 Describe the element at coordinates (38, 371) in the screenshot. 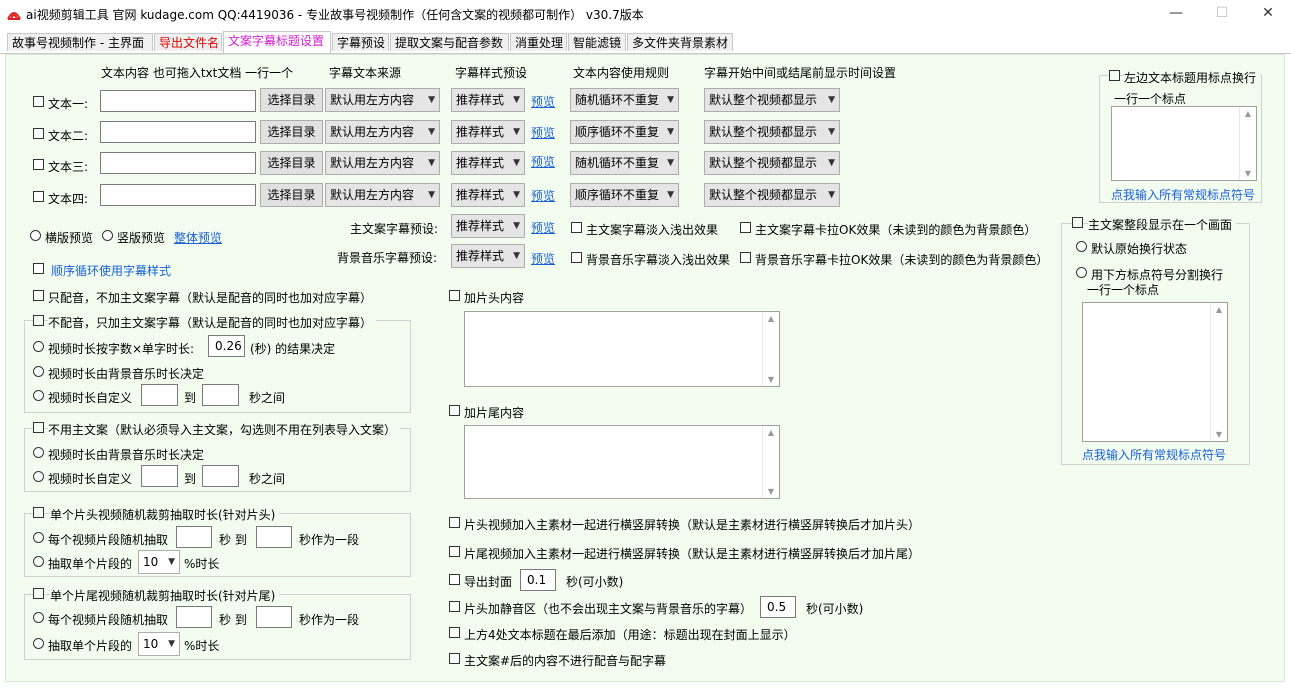

I see `duration-by-bgm-radio` at that location.